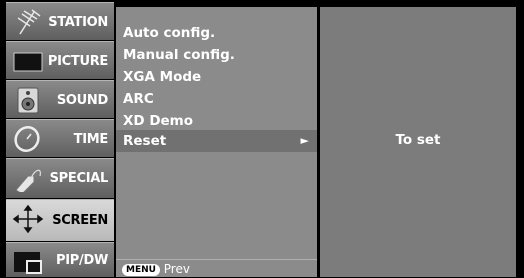 This screenshot has width=524, height=278. I want to click on menu-item-auto-config: Auto config., so click(216, 33).